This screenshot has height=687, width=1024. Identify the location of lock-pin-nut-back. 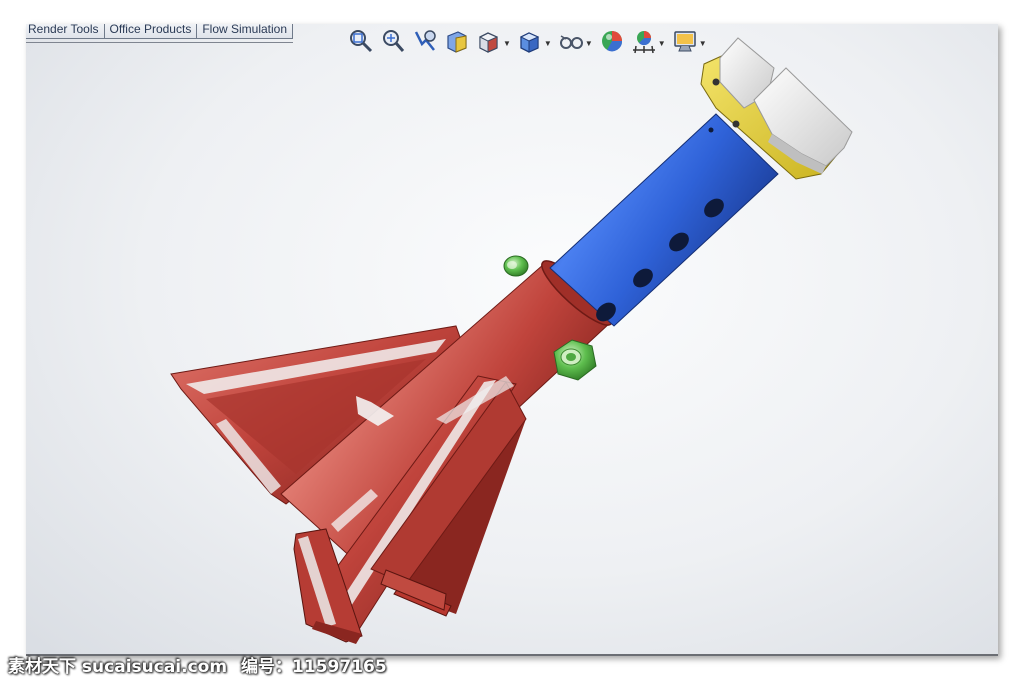
(516, 266).